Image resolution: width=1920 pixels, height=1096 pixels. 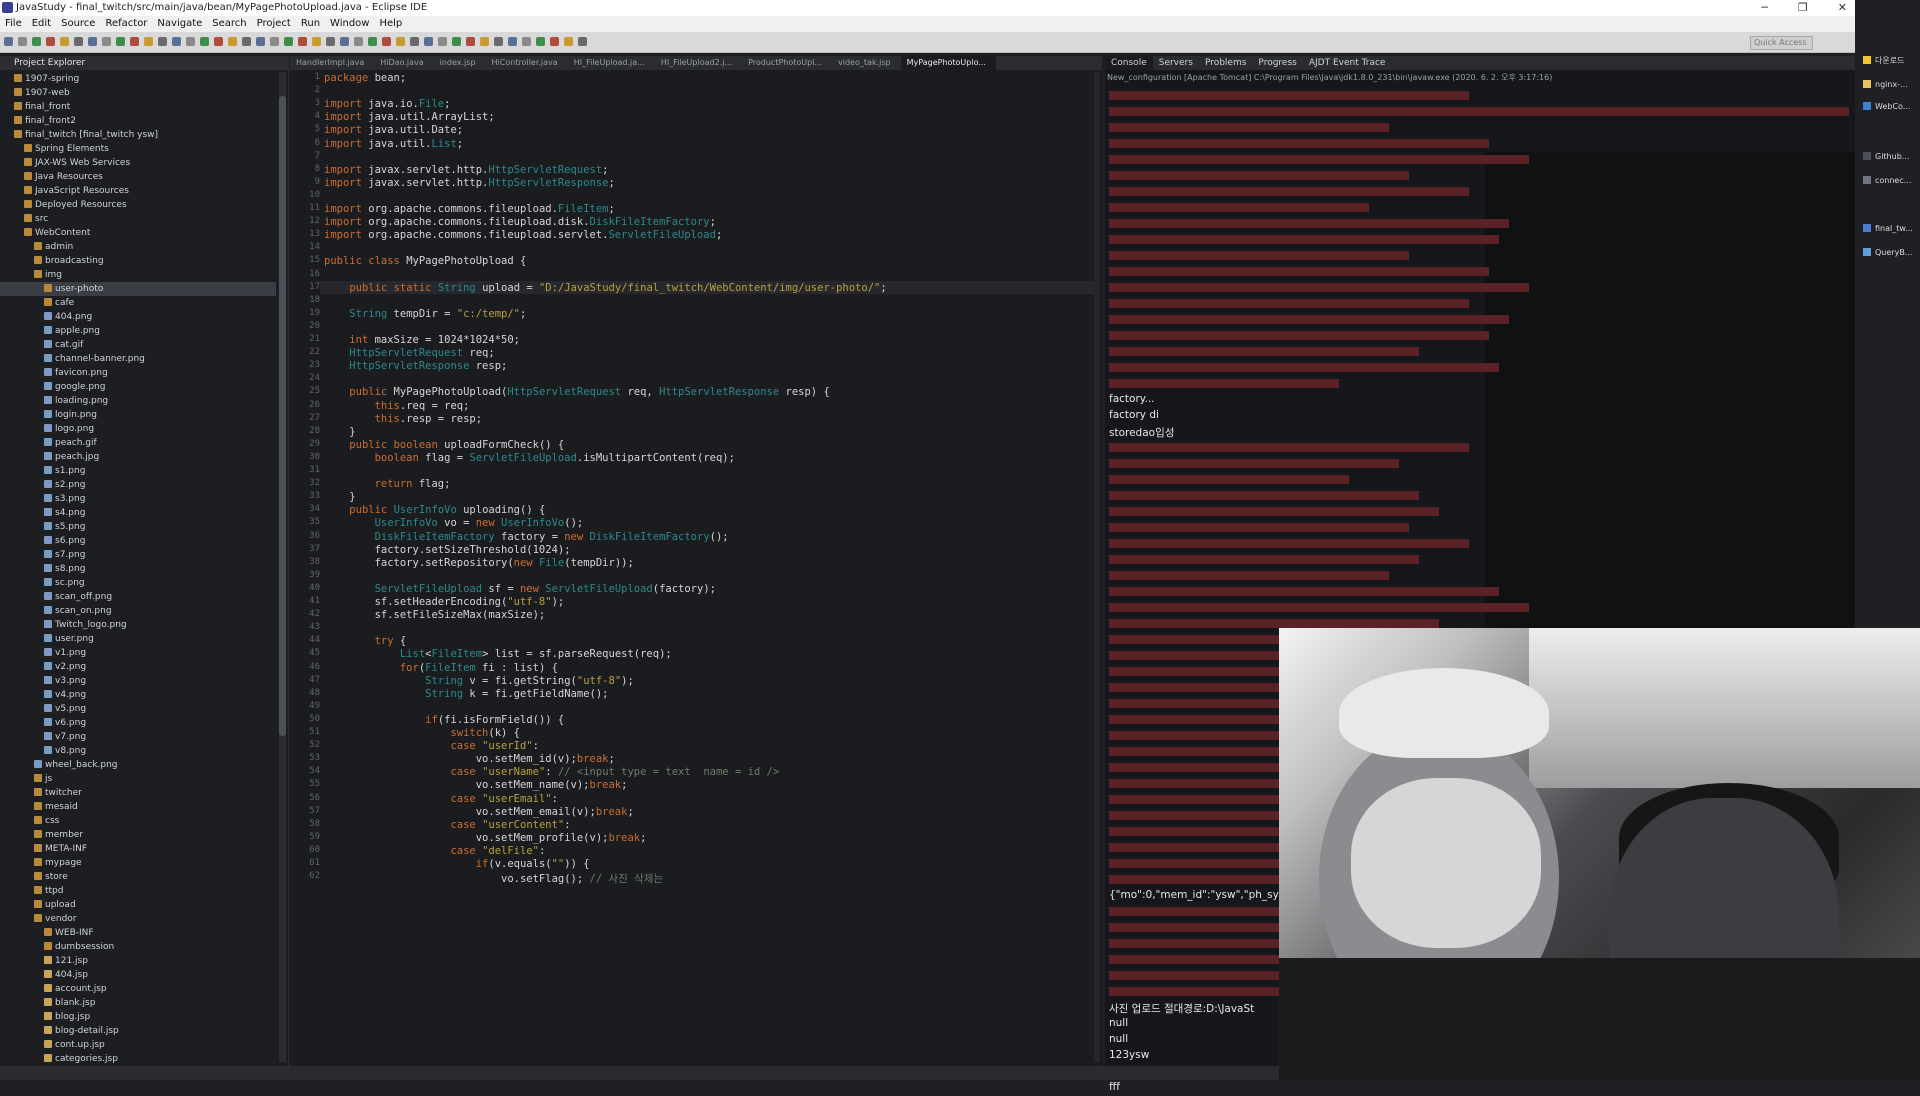 I want to click on close-icon: ✕, so click(x=1842, y=8).